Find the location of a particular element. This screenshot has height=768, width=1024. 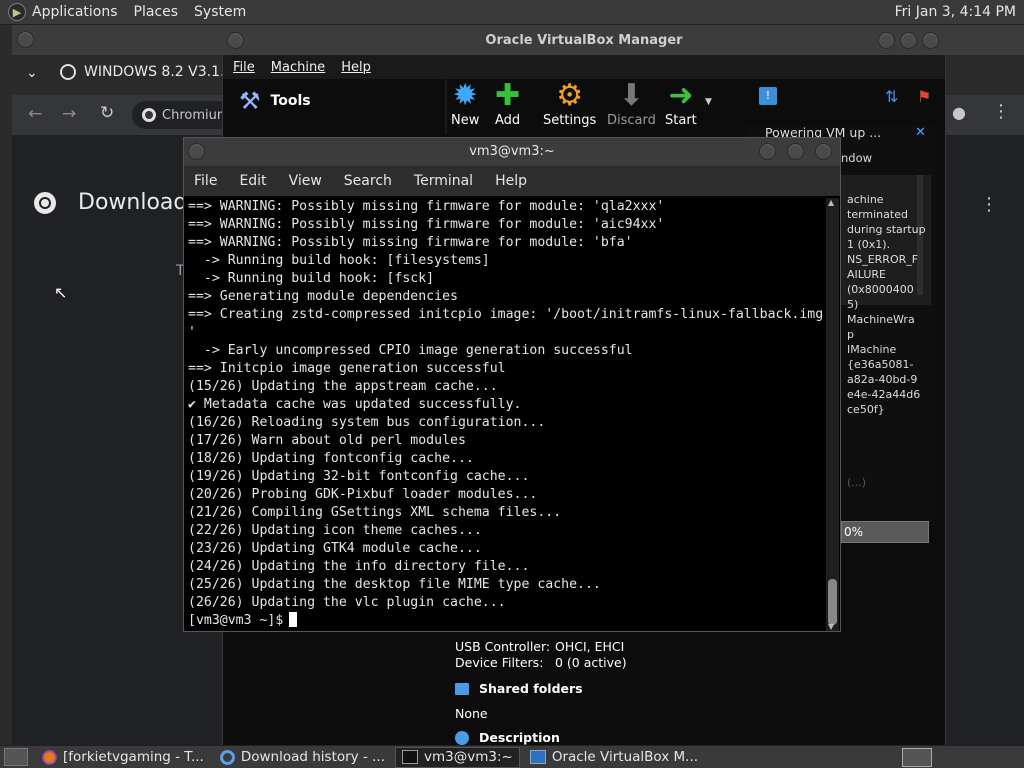

notification-line: 1 (0x1). is located at coordinates (869, 244).